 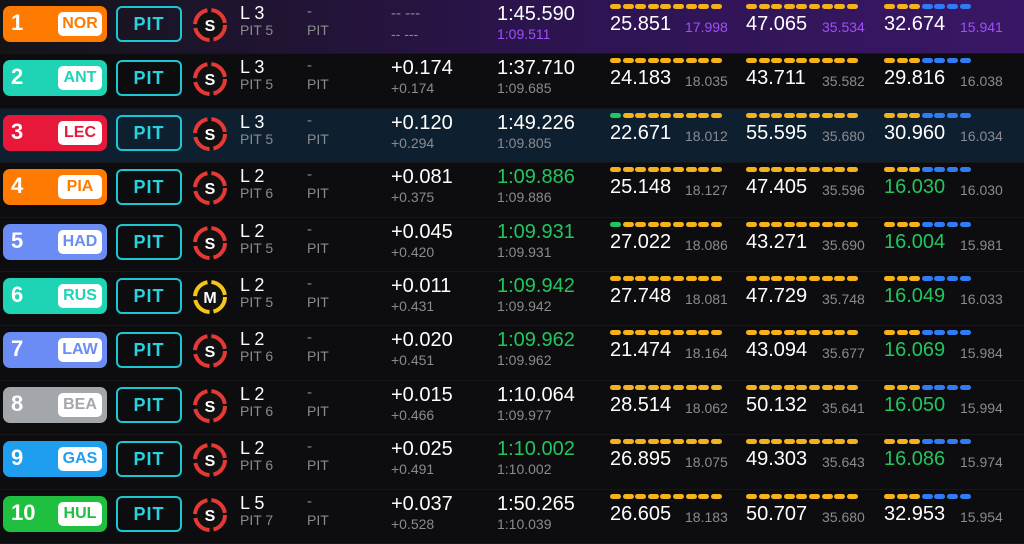 I want to click on driver-code: GAS, so click(x=80, y=459).